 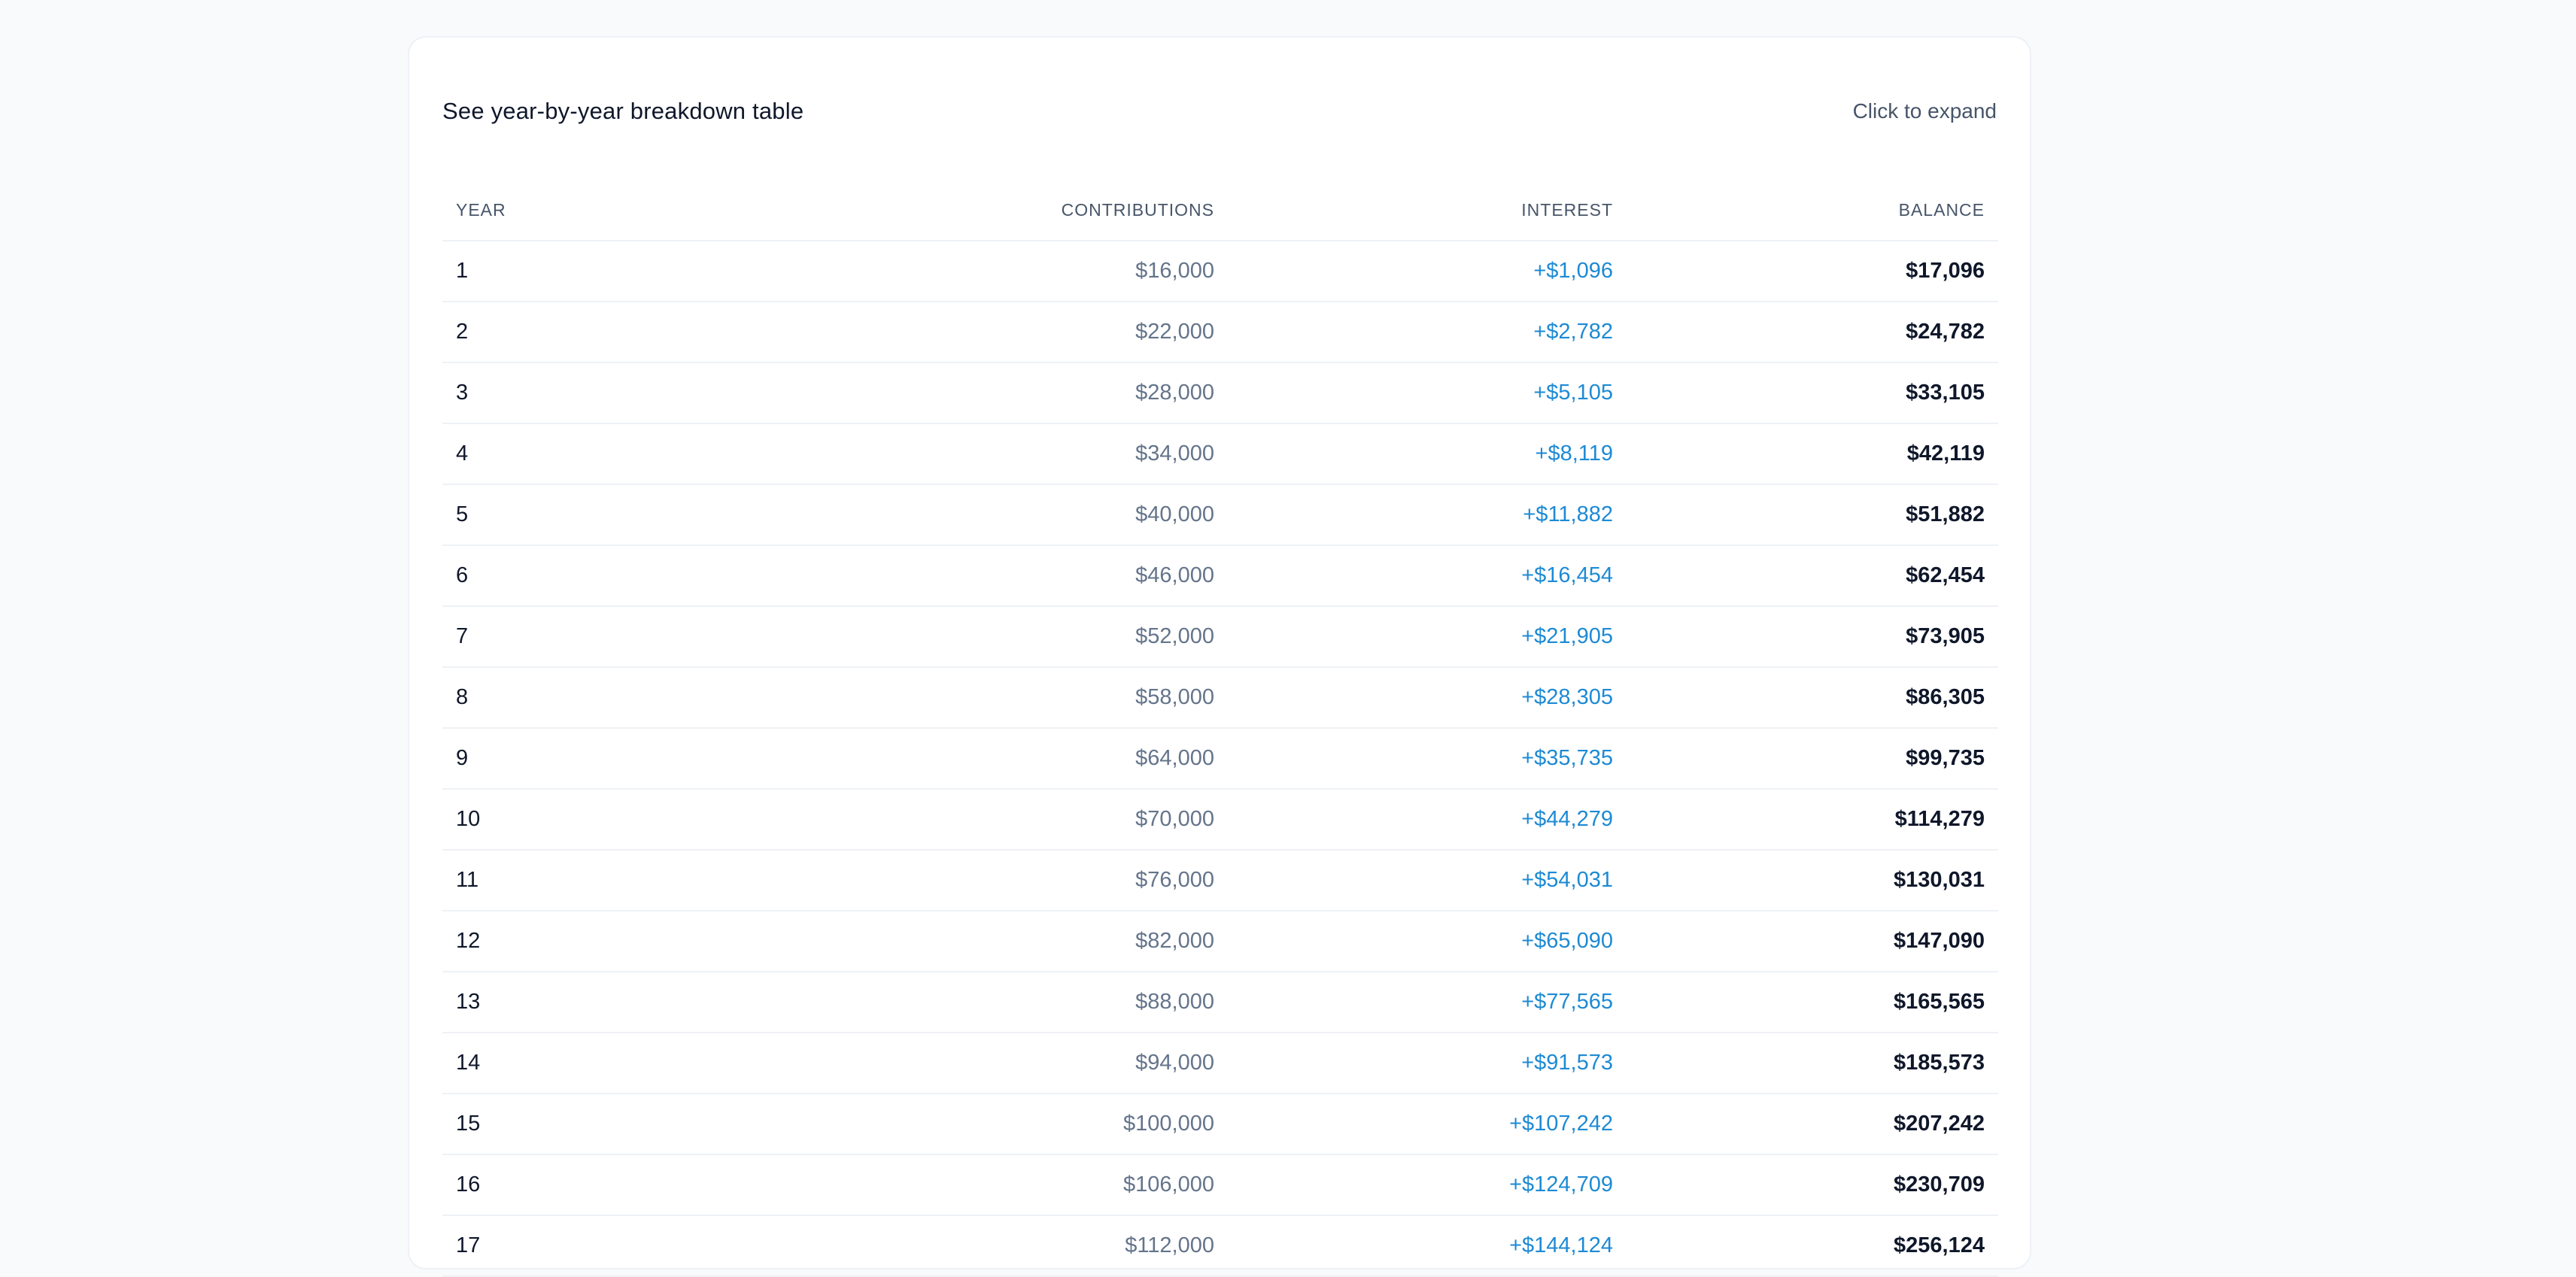 I want to click on table-row: 13 $88,000 +$77,565 $165,565, so click(x=1220, y=1002).